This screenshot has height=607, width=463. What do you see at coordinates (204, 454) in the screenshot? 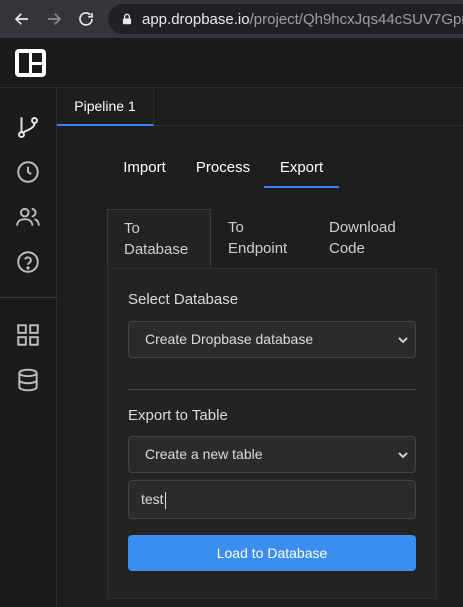
I see `table-select-value: Create a new table` at bounding box center [204, 454].